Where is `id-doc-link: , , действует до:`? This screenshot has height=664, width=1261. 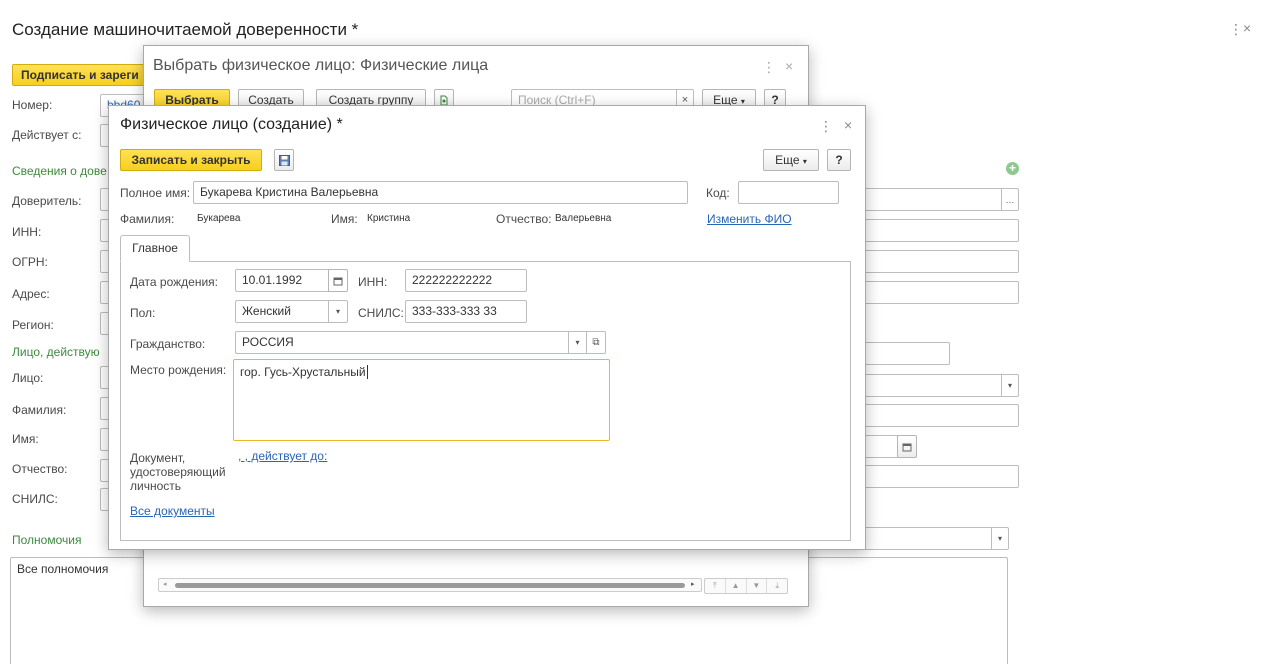 id-doc-link: , , действует до: is located at coordinates (282, 456).